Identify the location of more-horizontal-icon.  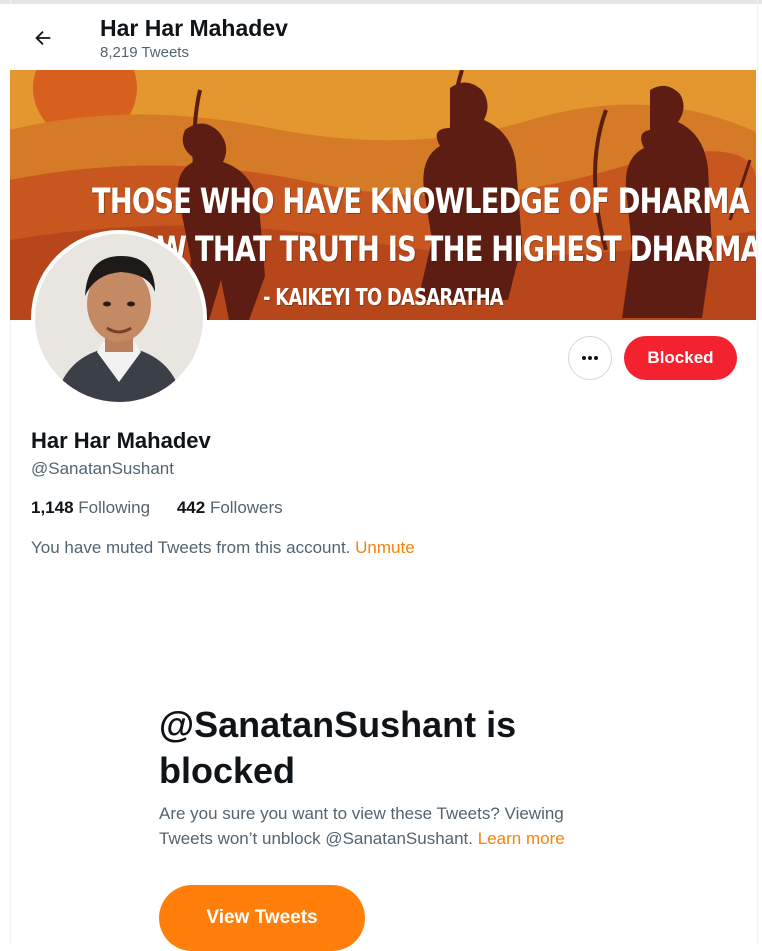
(590, 358).